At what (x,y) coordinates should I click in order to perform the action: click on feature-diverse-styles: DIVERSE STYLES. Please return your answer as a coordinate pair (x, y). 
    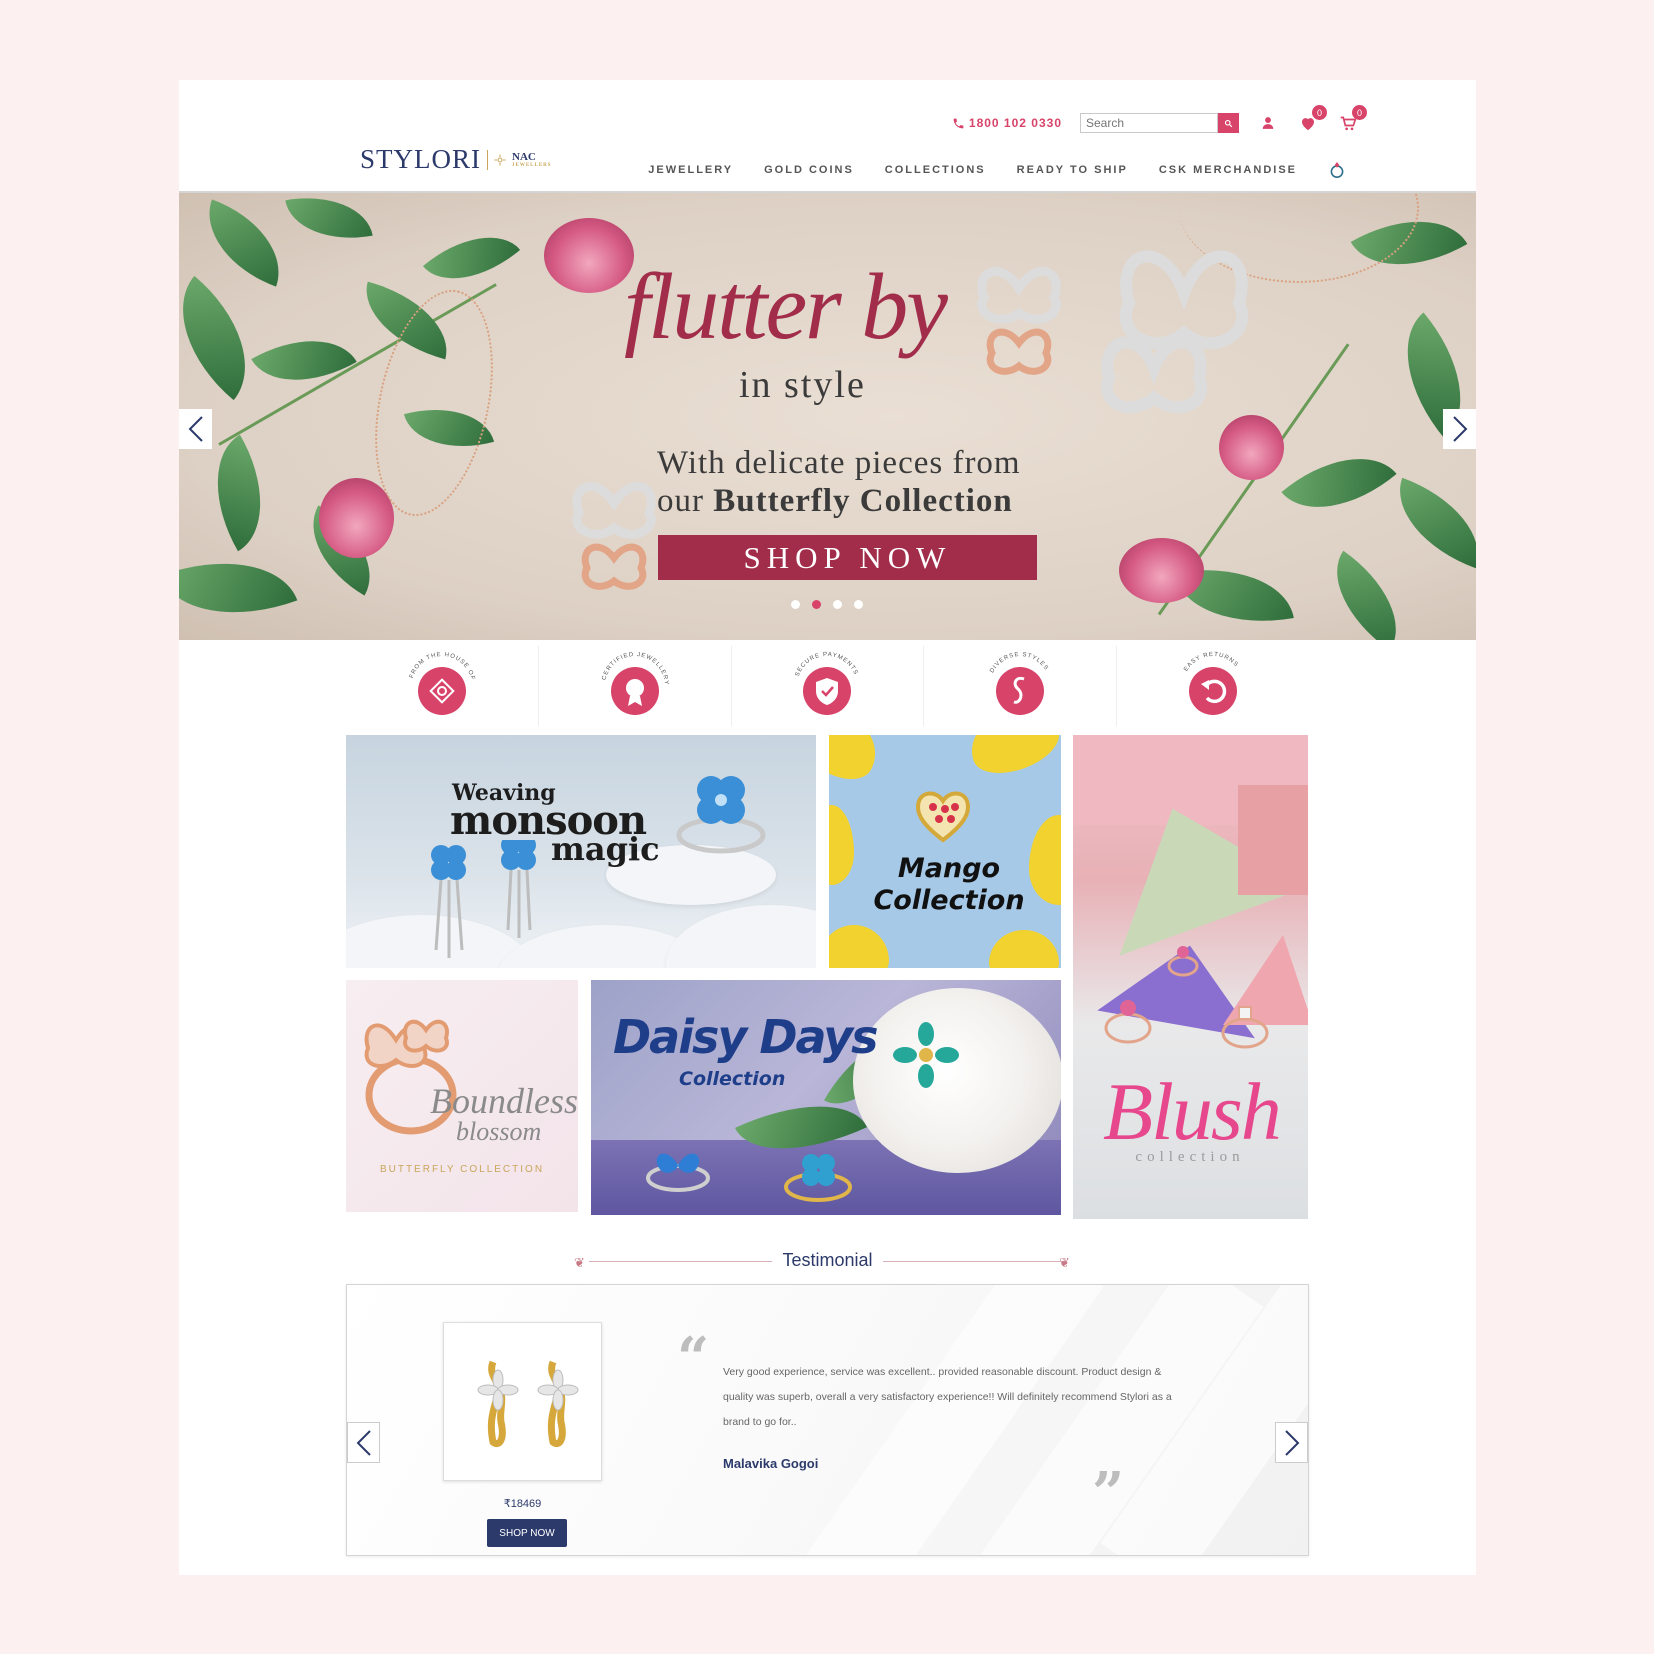
    Looking at the image, I should click on (1021, 686).